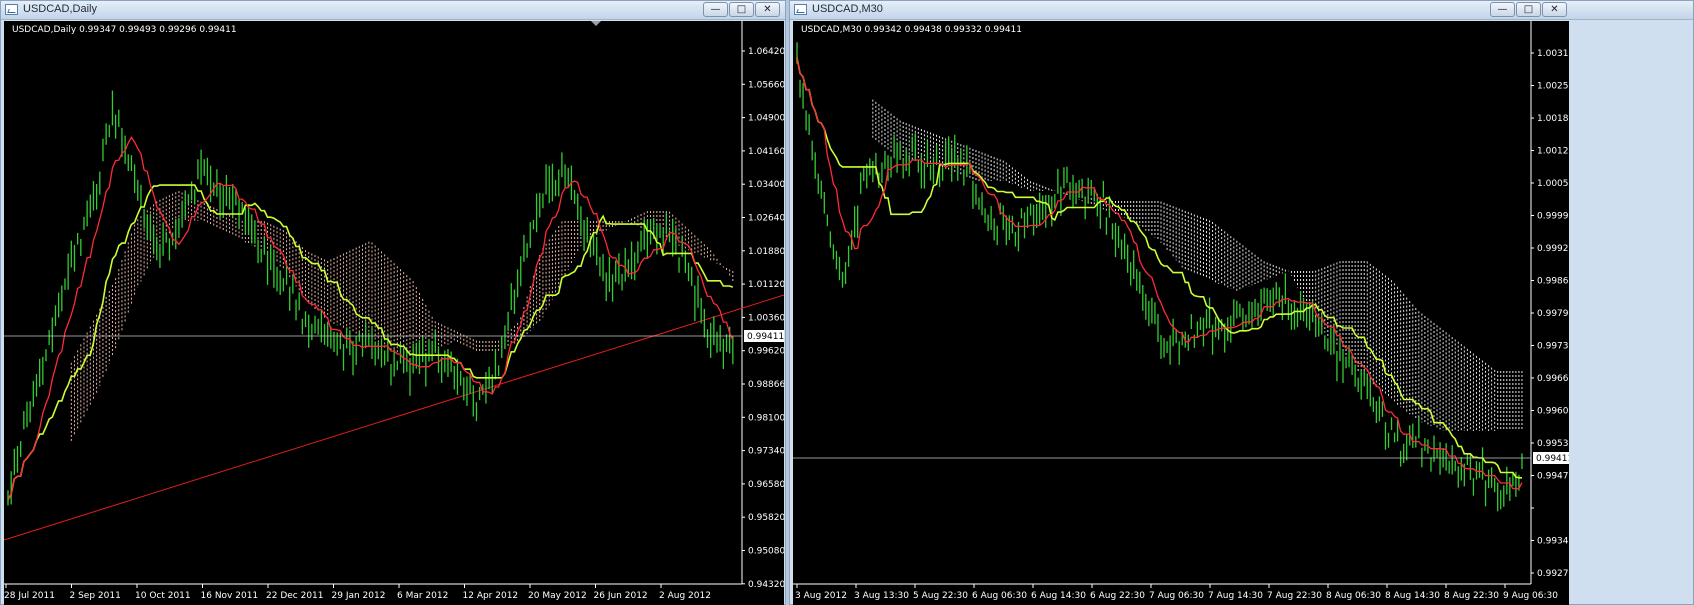 The height and width of the screenshot is (605, 1694). Describe the element at coordinates (1553, 217) in the screenshot. I see `price-label: 0.99990` at that location.